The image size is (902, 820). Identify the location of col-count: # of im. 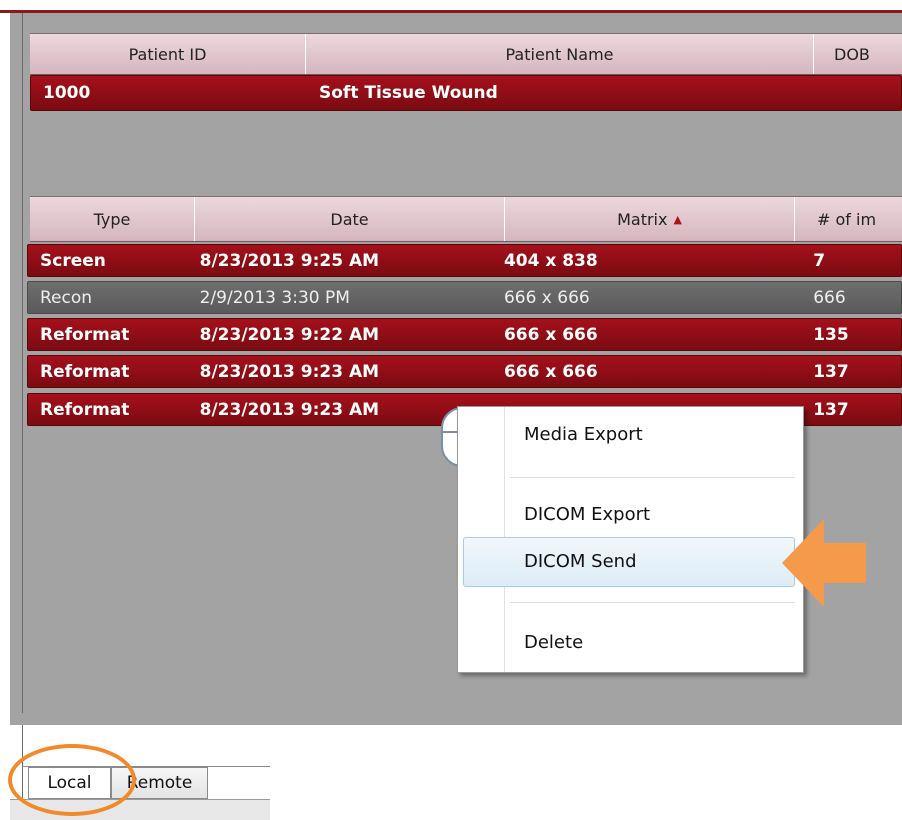
(848, 219).